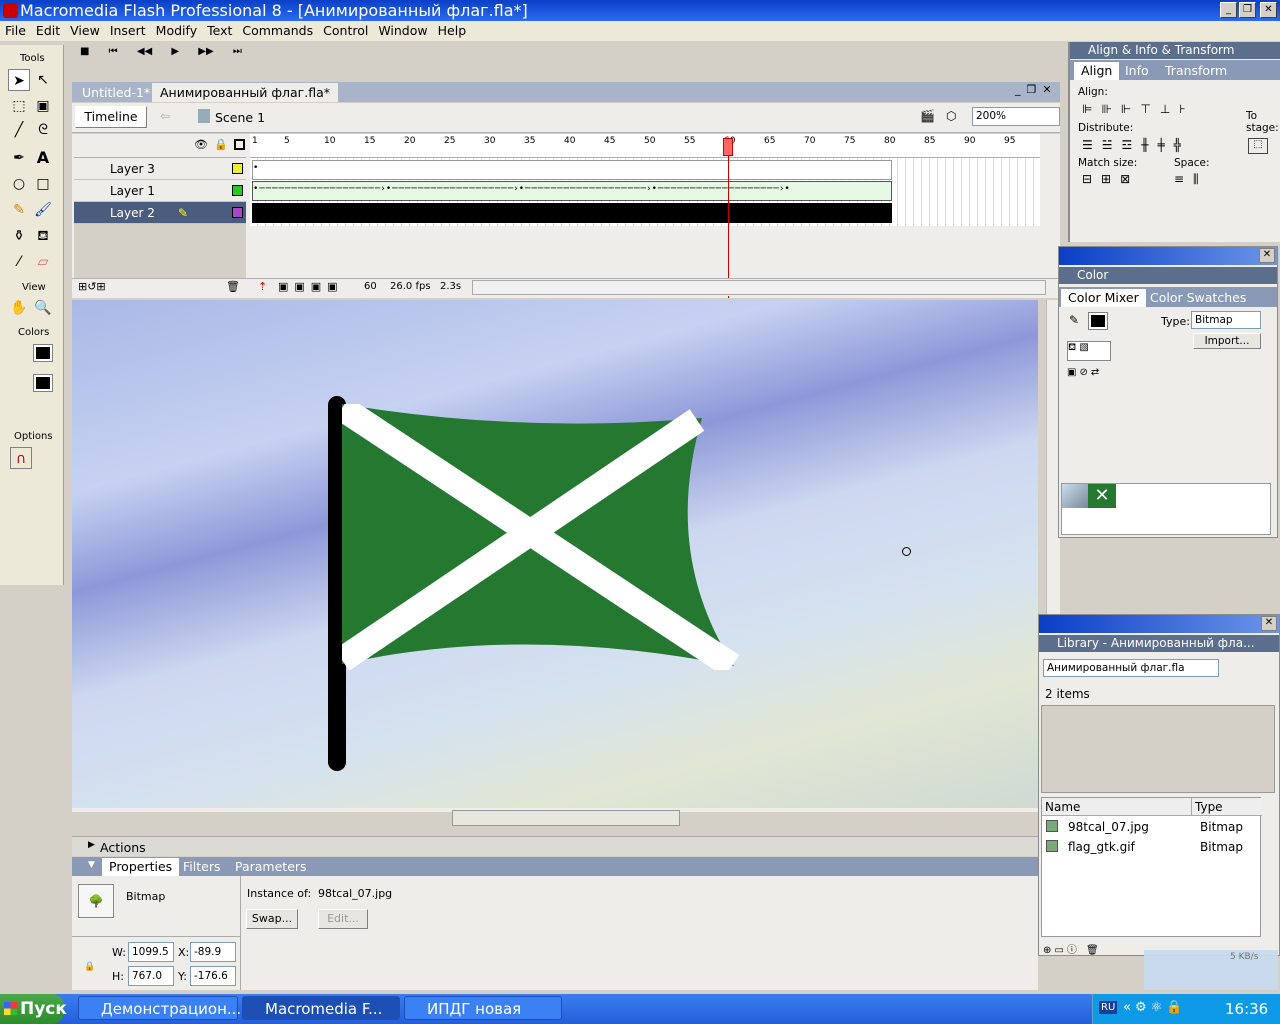 This screenshot has height=1024, width=1280. What do you see at coordinates (213, 976) in the screenshot?
I see `y-field: -176.6` at bounding box center [213, 976].